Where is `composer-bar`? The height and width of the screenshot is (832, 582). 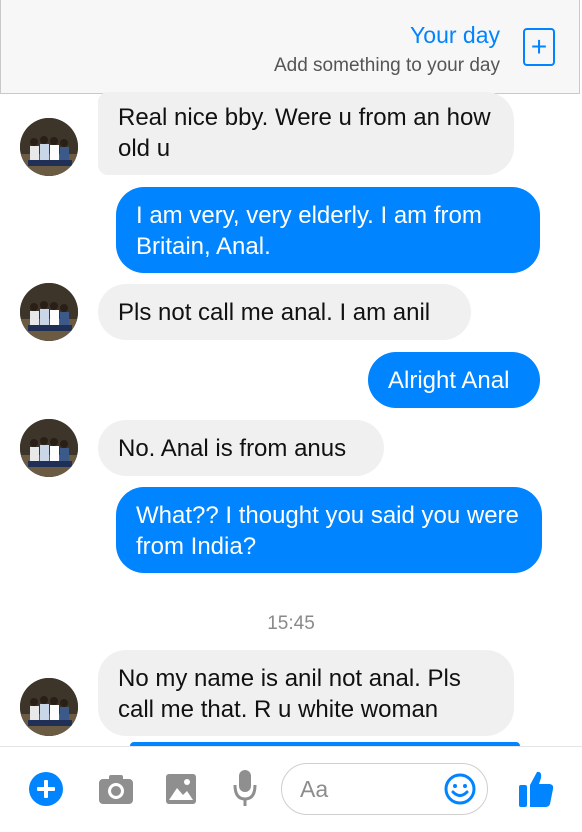
composer-bar is located at coordinates (291, 789).